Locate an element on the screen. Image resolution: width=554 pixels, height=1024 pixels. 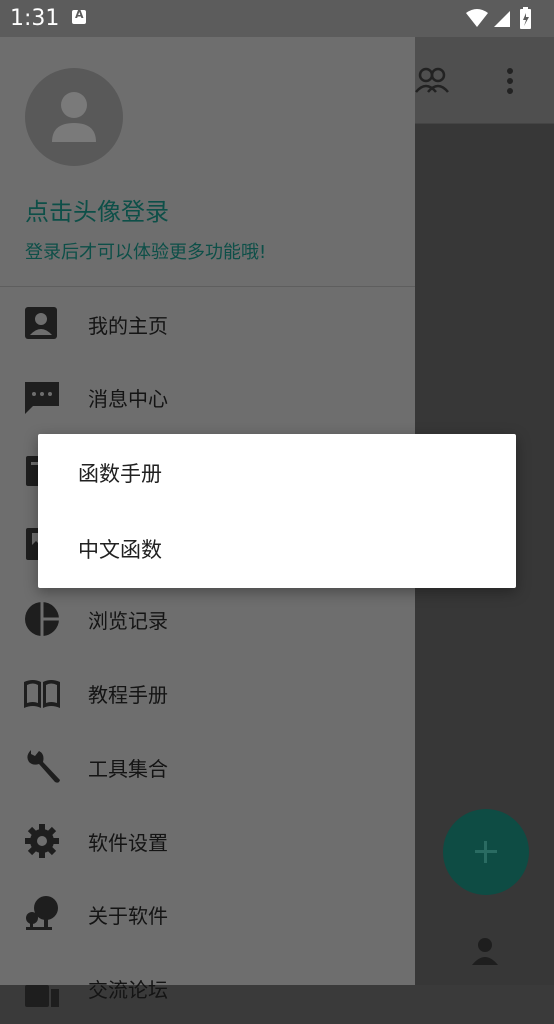
person-icon is located at coordinates (485, 951).